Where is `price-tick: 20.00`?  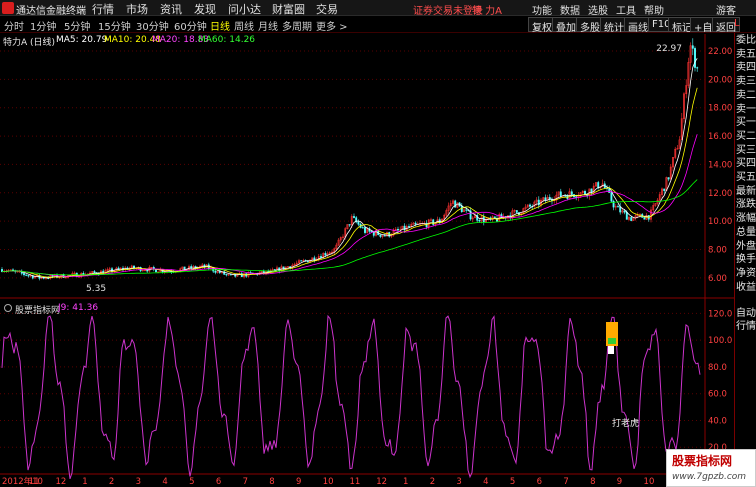 price-tick: 20.00 is located at coordinates (720, 80).